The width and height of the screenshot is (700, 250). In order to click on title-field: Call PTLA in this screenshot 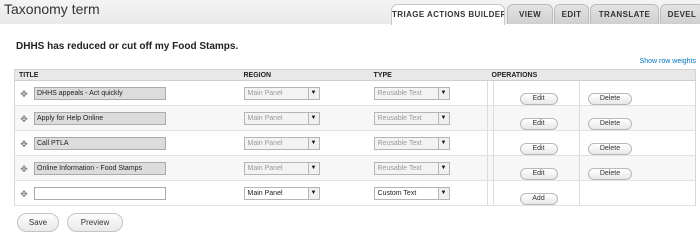, I will do `click(100, 143)`.